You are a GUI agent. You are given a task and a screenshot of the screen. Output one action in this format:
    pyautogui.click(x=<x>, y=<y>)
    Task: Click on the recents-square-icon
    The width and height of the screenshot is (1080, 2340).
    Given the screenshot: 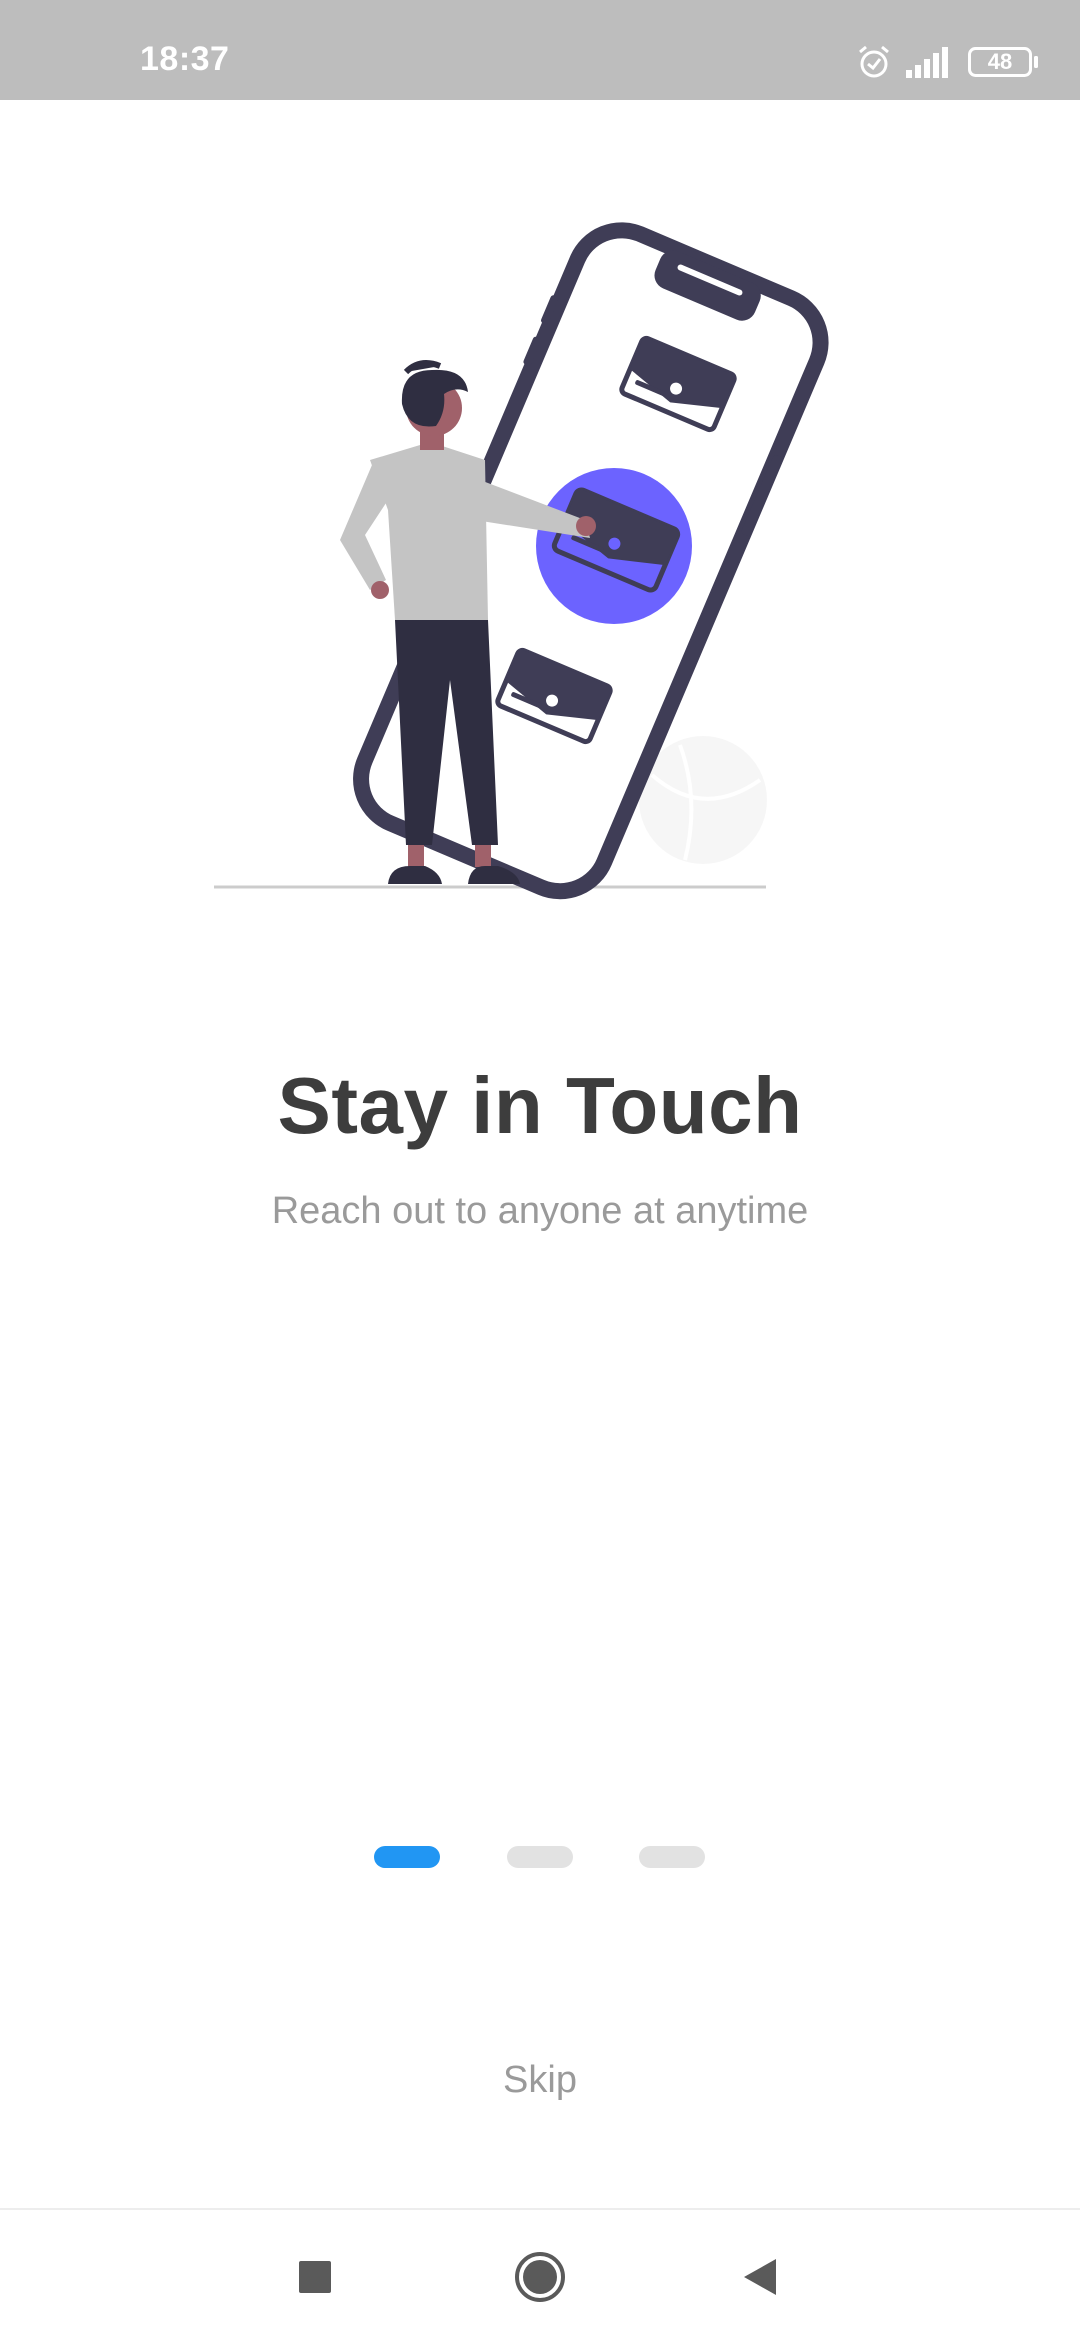 What is the action you would take?
    pyautogui.click(x=315, y=2277)
    